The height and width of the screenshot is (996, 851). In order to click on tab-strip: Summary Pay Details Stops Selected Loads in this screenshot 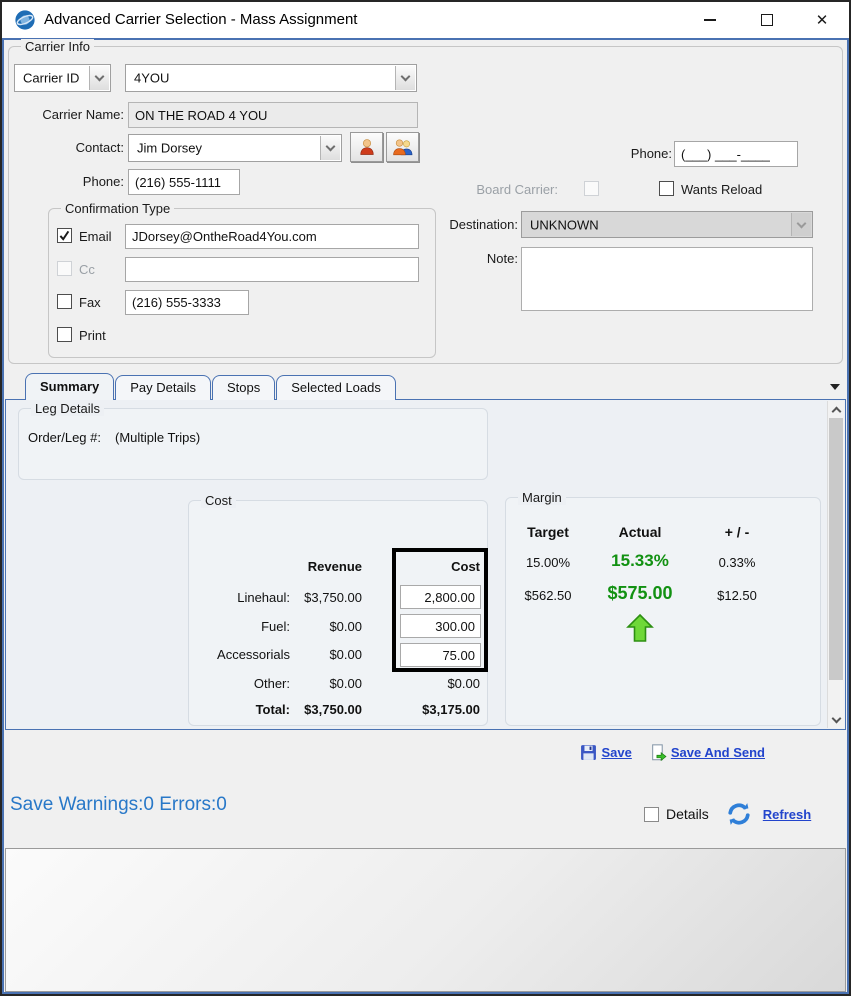, I will do `click(211, 386)`.